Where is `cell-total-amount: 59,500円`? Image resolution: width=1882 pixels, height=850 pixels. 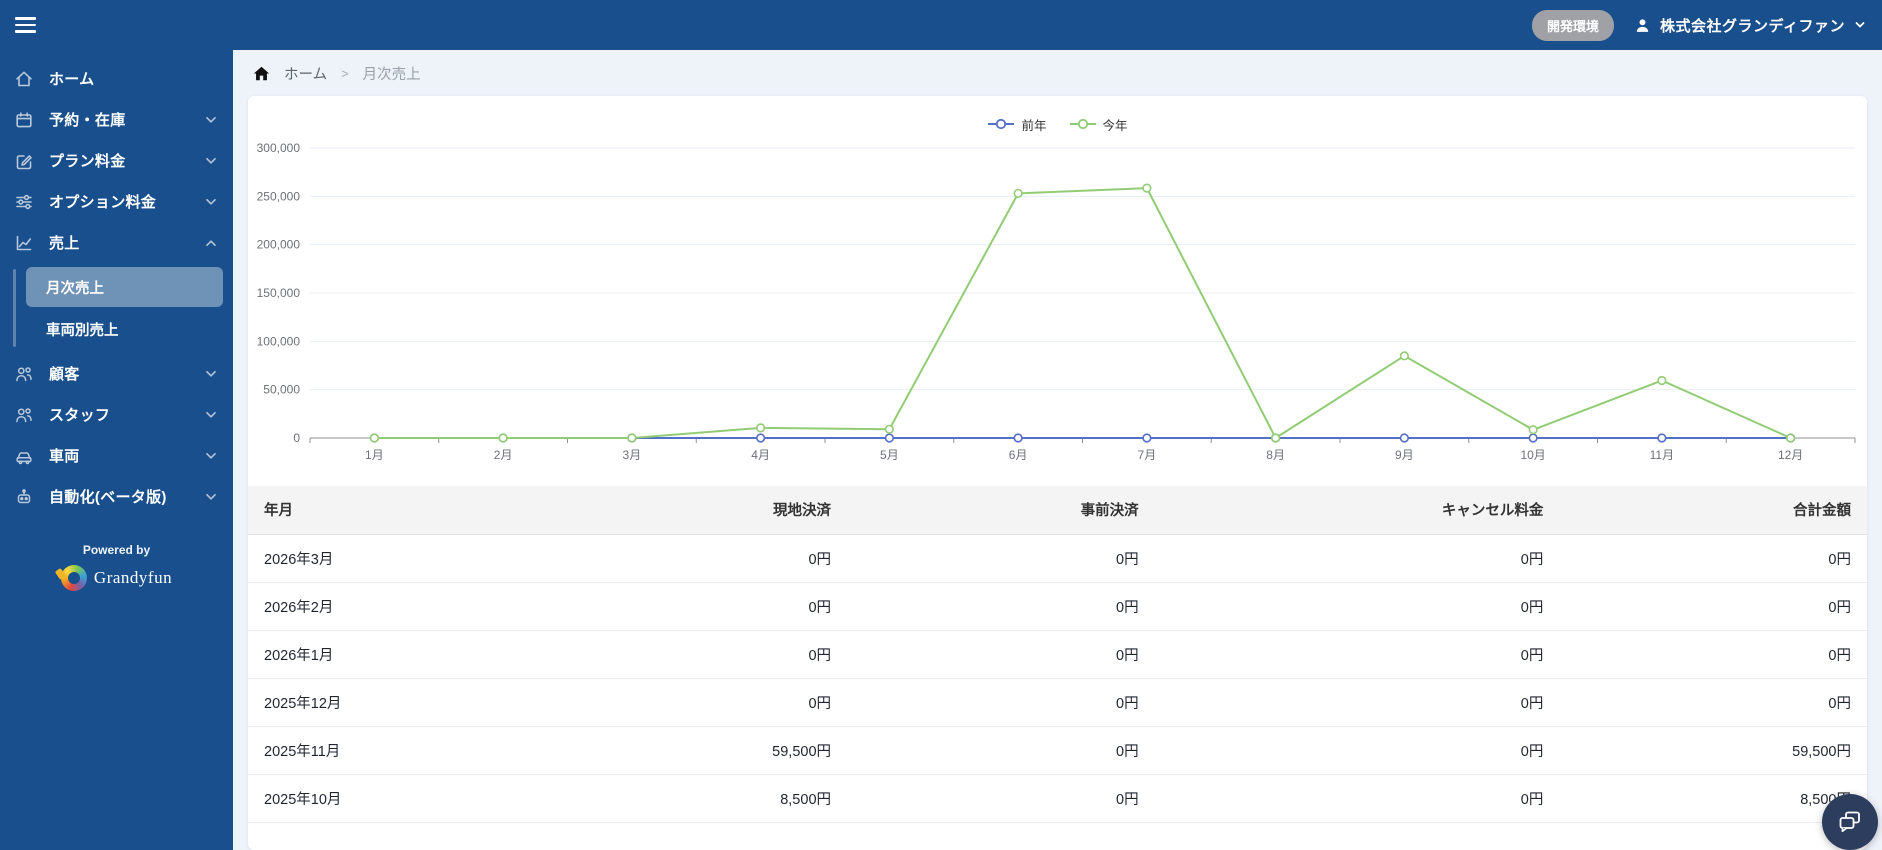
cell-total-amount: 59,500円 is located at coordinates (1713, 750).